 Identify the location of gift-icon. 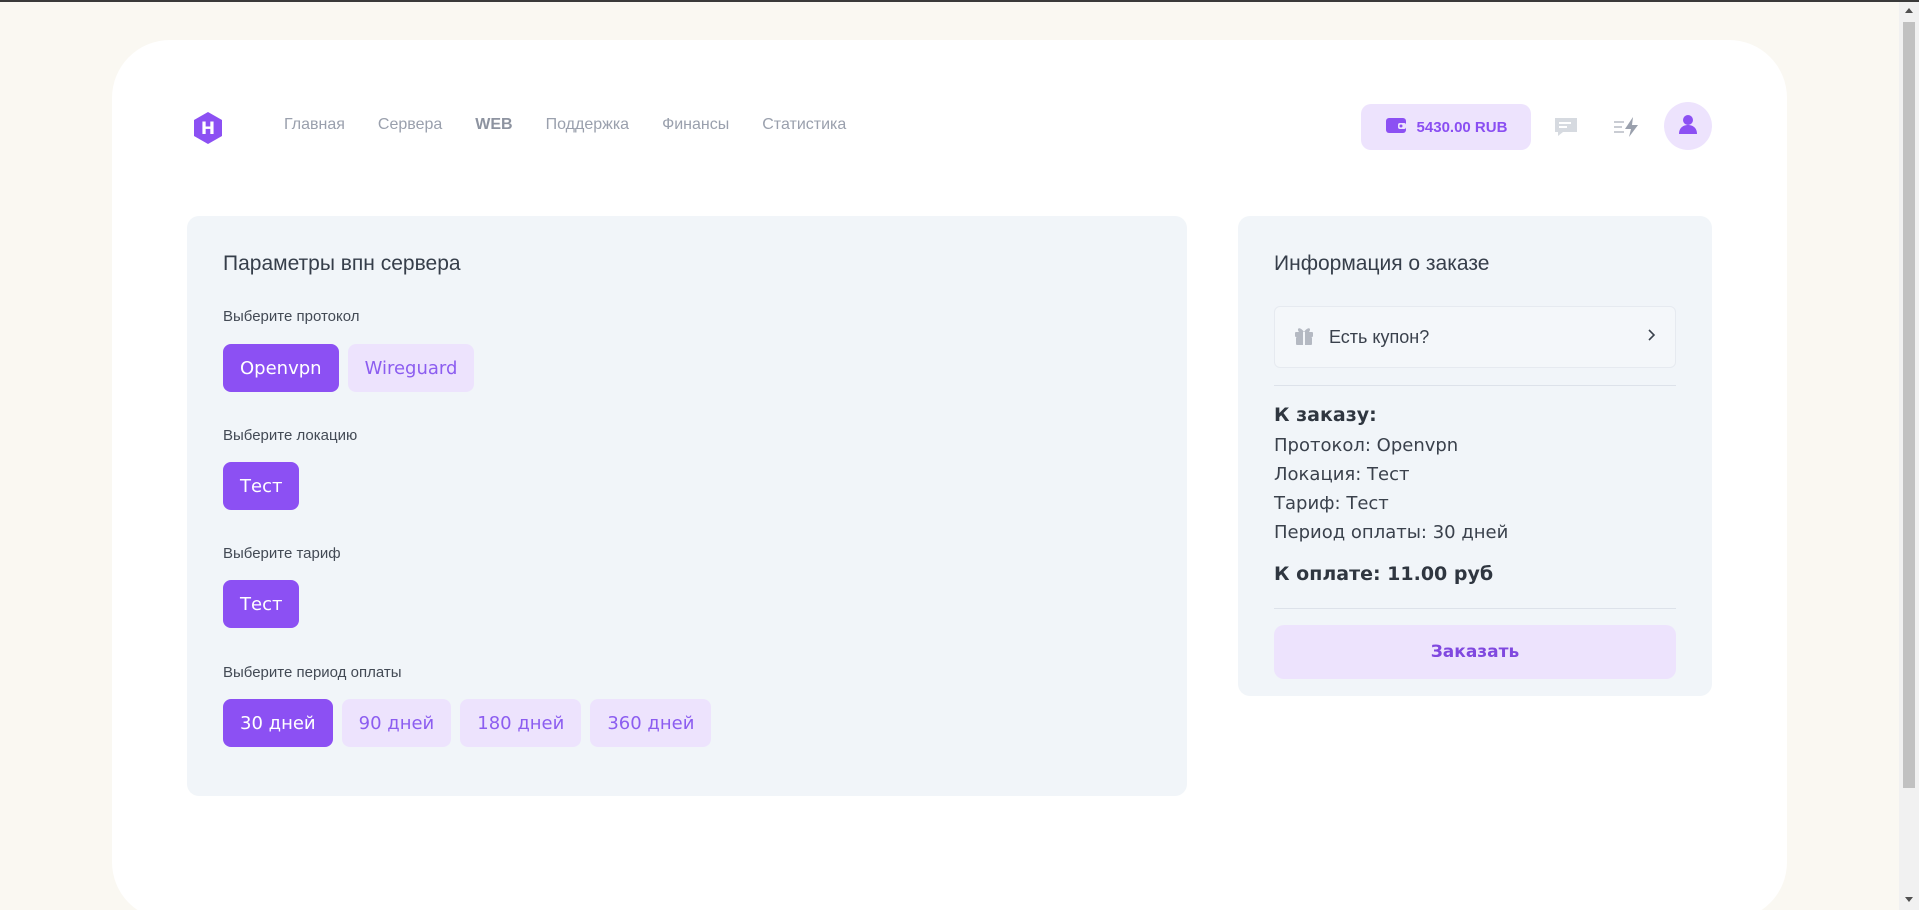
(1304, 337).